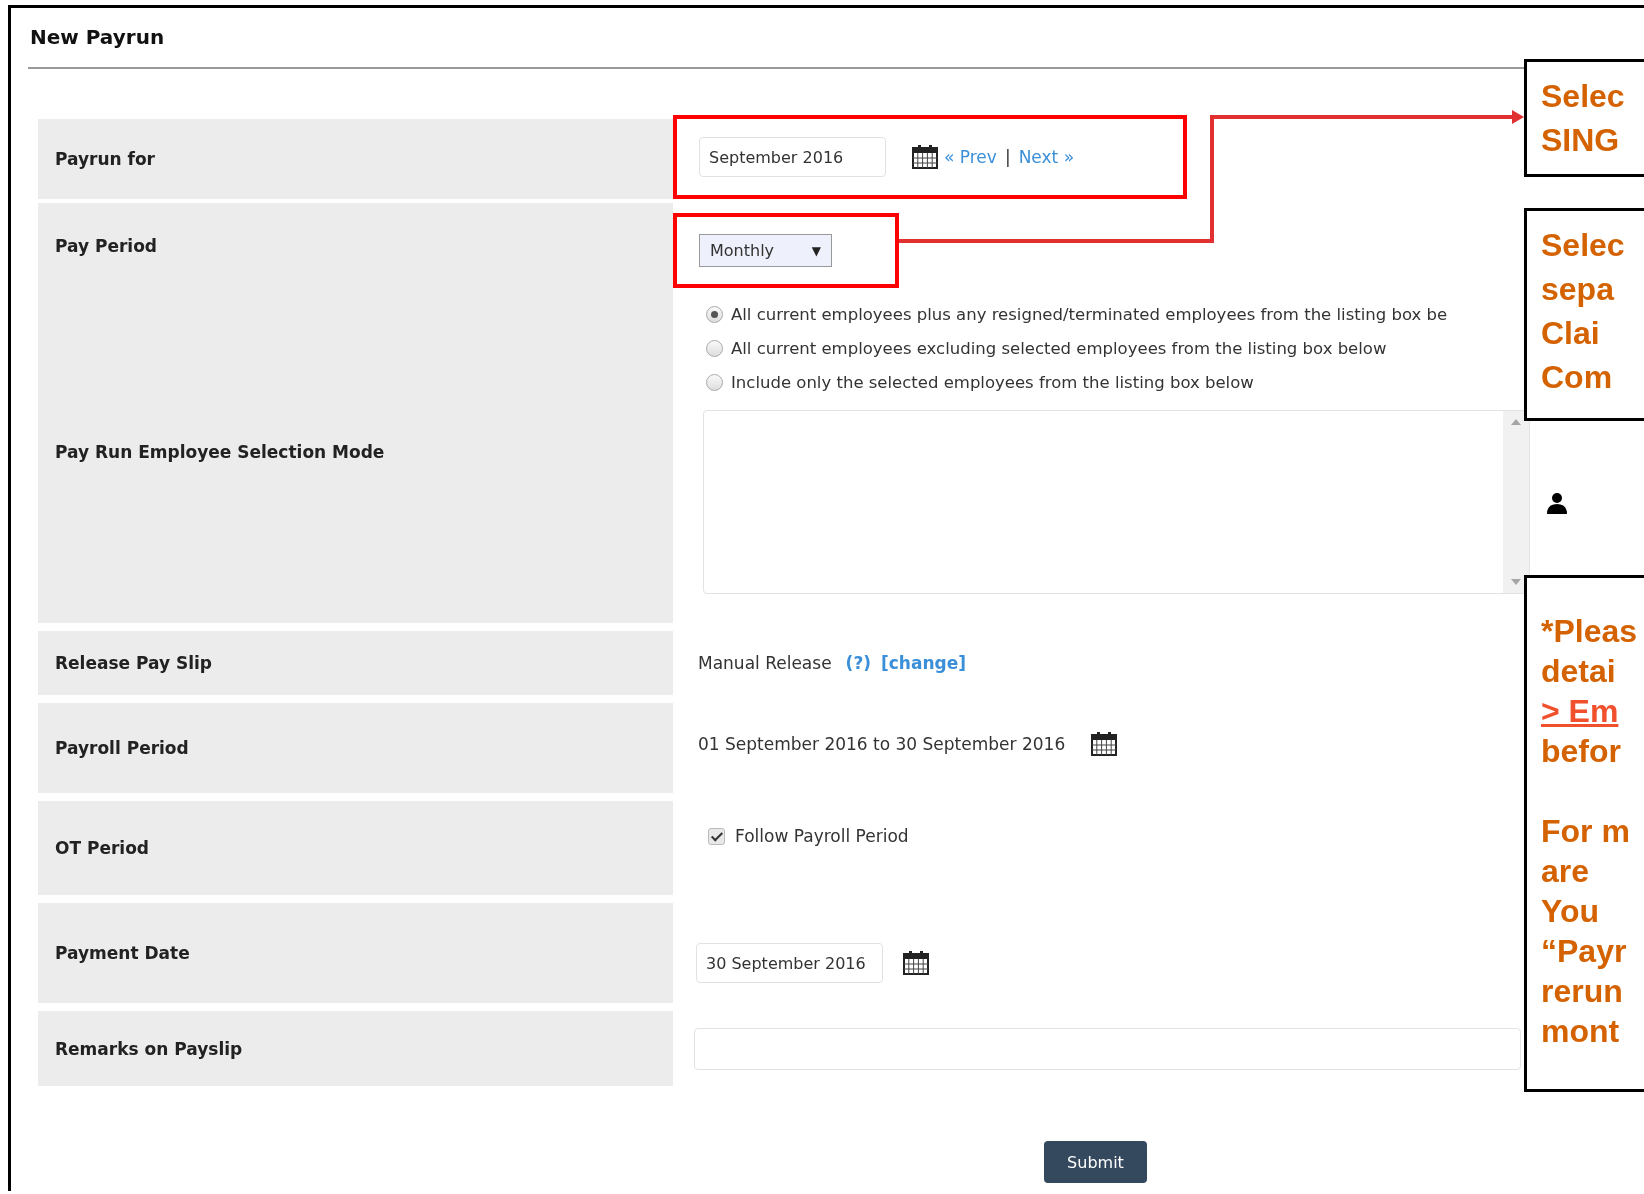 Image resolution: width=1644 pixels, height=1194 pixels. What do you see at coordinates (355, 953) in the screenshot?
I see `field-label: Payment Date` at bounding box center [355, 953].